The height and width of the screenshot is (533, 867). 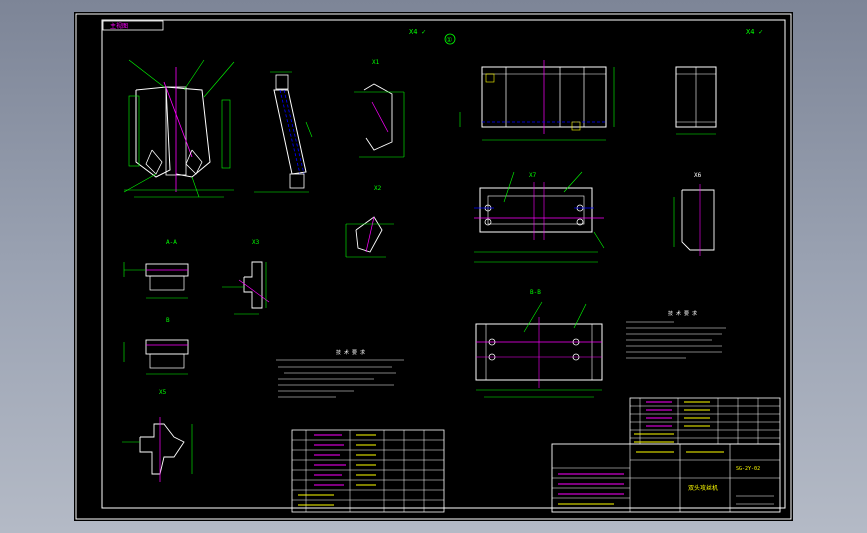 What do you see at coordinates (535, 292) in the screenshot?
I see `section-label-bb: B-B` at bounding box center [535, 292].